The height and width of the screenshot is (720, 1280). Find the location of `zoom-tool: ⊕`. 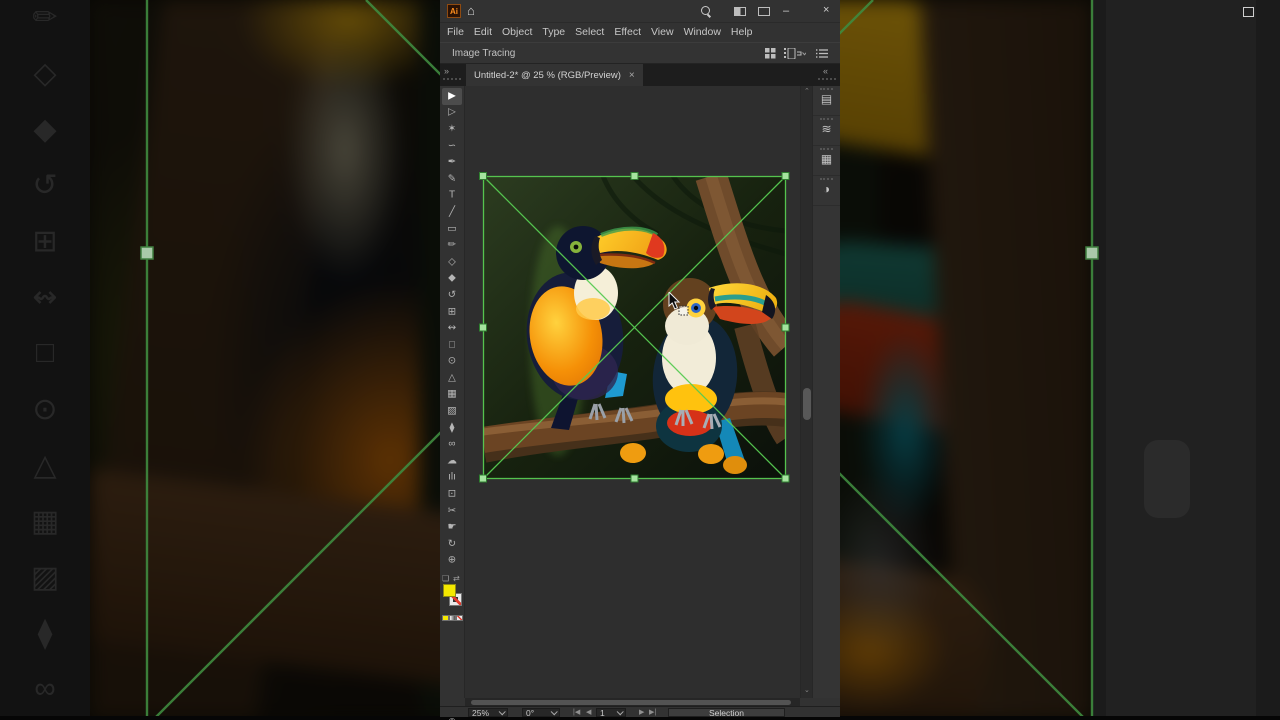

zoom-tool: ⊕ is located at coordinates (452, 561).